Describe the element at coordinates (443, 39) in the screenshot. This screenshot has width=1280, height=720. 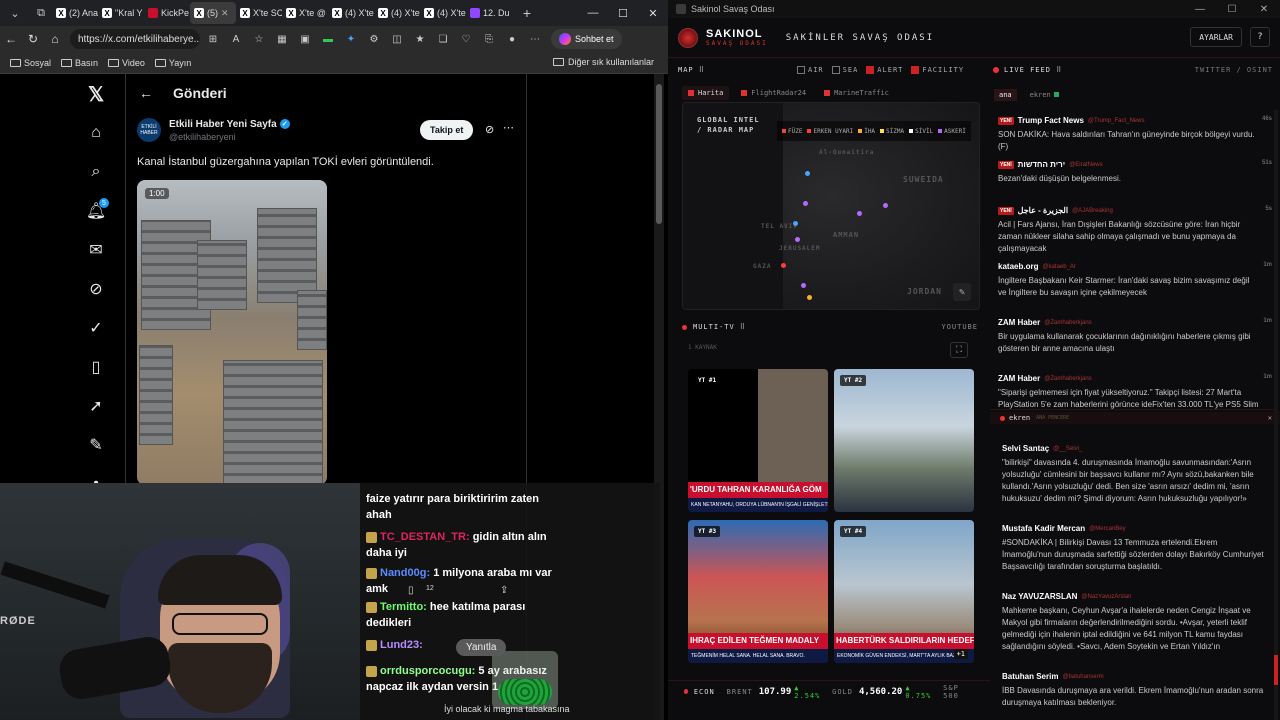
I see `collections-icon: ❏` at that location.